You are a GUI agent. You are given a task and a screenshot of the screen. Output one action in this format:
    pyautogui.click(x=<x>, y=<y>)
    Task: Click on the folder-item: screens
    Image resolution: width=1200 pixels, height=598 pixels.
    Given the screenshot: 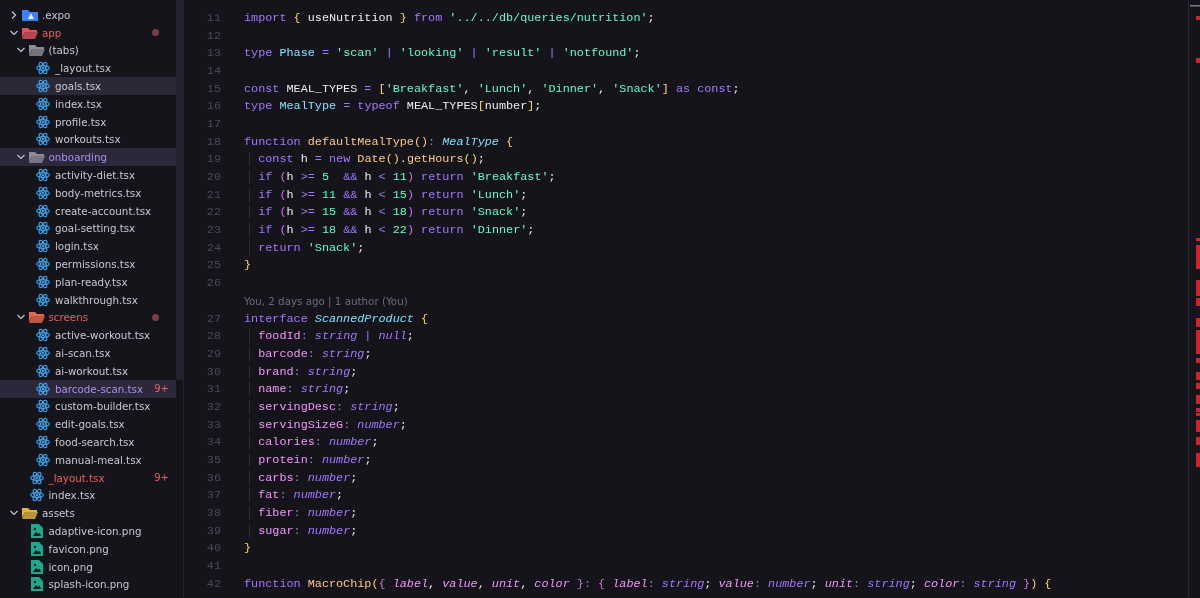 What is the action you would take?
    pyautogui.click(x=88, y=317)
    